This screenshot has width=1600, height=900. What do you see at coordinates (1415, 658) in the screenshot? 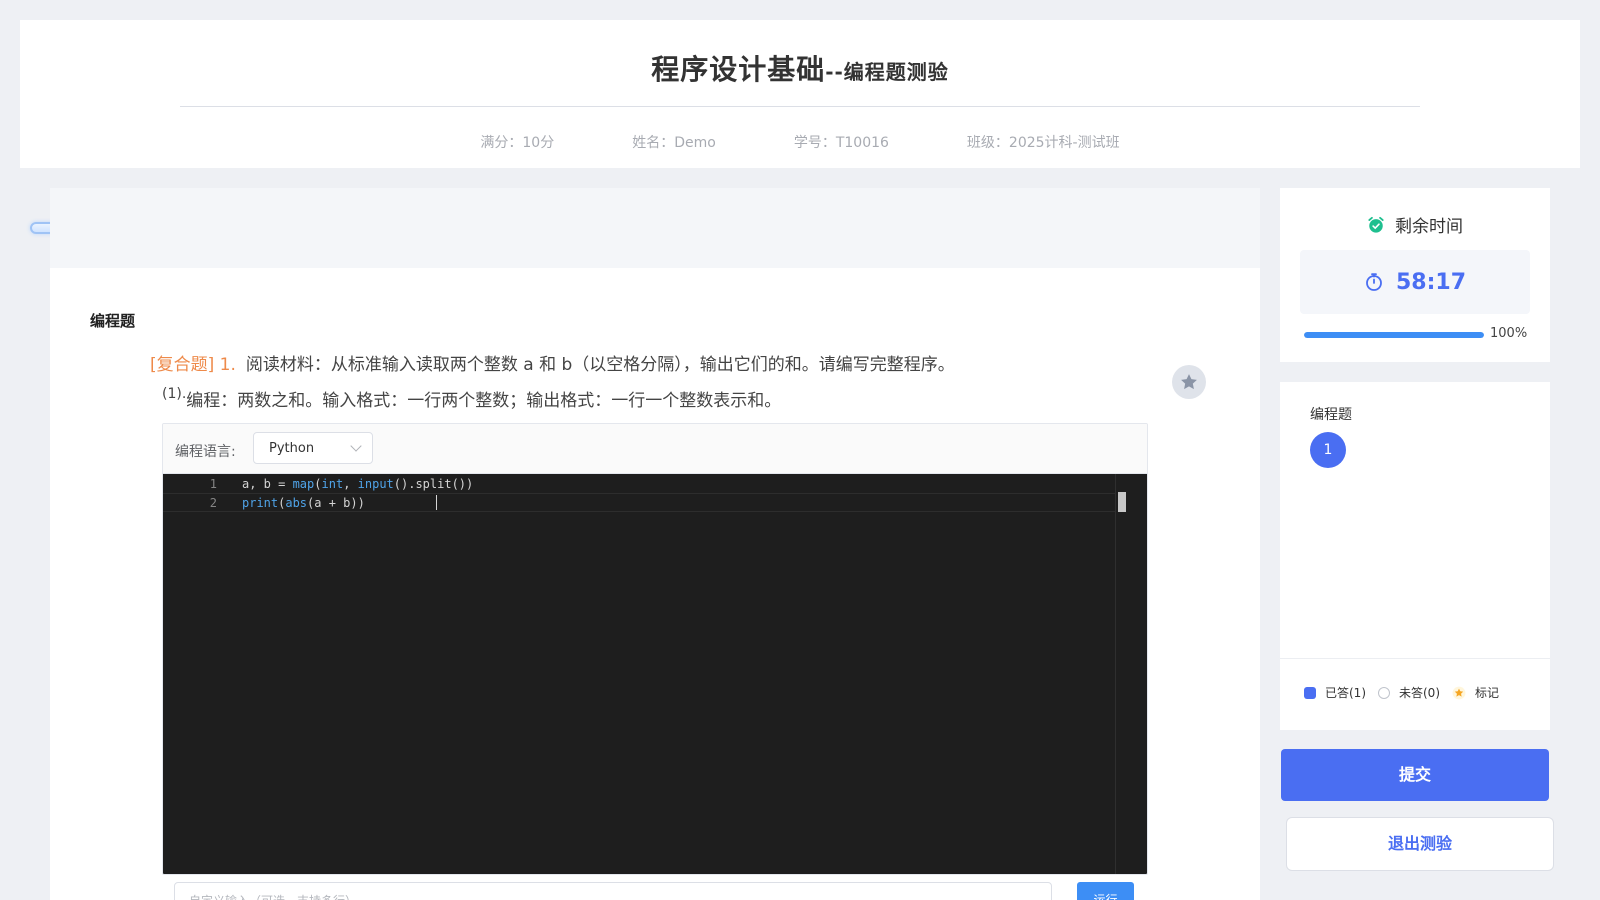
I see `navigator-divider` at bounding box center [1415, 658].